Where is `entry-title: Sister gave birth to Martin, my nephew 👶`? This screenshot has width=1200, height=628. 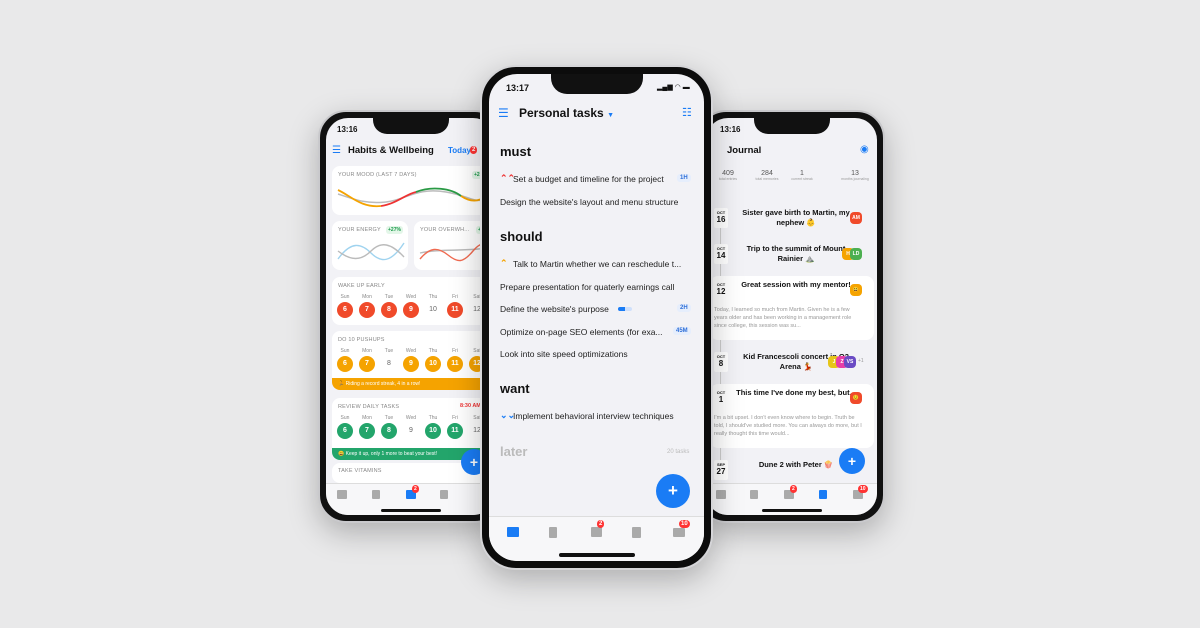 entry-title: Sister gave birth to Martin, my nephew 👶 is located at coordinates (796, 218).